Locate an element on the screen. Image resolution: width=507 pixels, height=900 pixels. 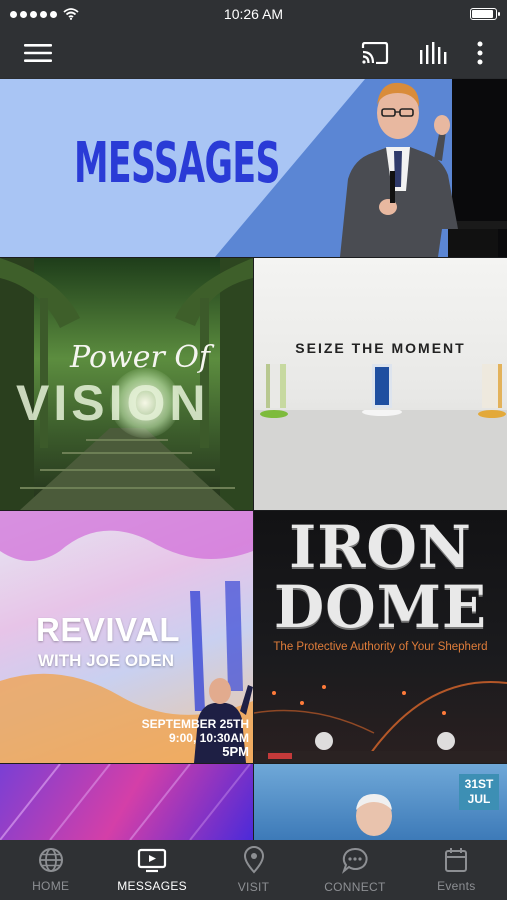
calendar-icon is located at coordinates (456, 860).